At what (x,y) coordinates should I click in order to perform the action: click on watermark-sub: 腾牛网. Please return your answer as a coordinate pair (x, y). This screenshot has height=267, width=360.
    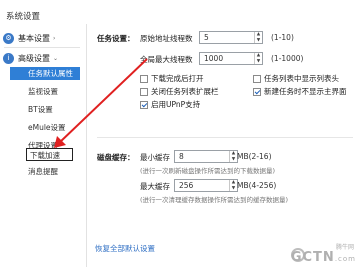
    Looking at the image, I should click on (344, 247).